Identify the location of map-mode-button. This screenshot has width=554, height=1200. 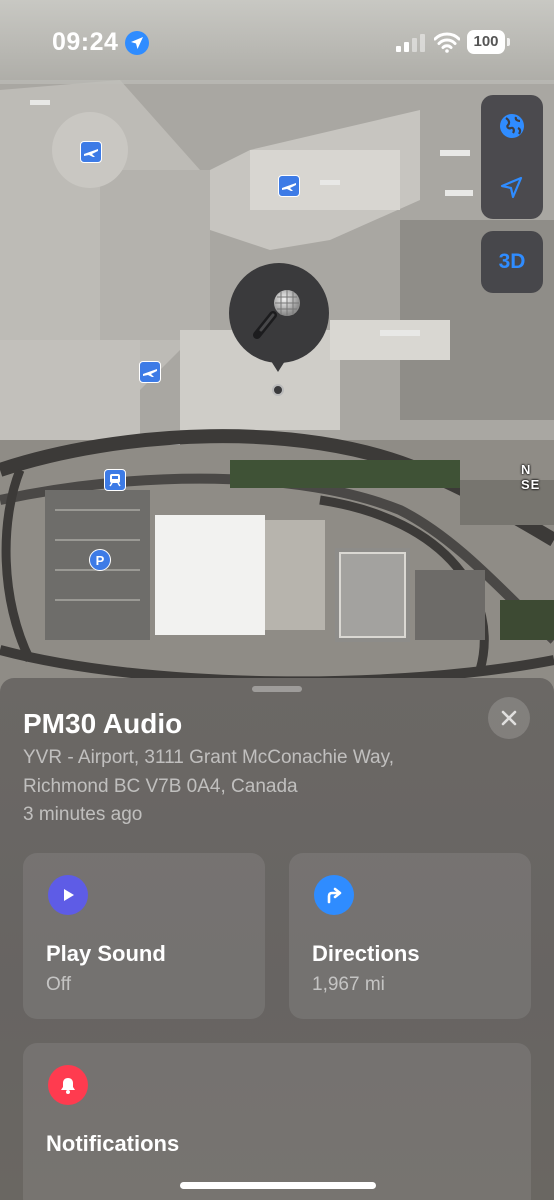
(512, 126).